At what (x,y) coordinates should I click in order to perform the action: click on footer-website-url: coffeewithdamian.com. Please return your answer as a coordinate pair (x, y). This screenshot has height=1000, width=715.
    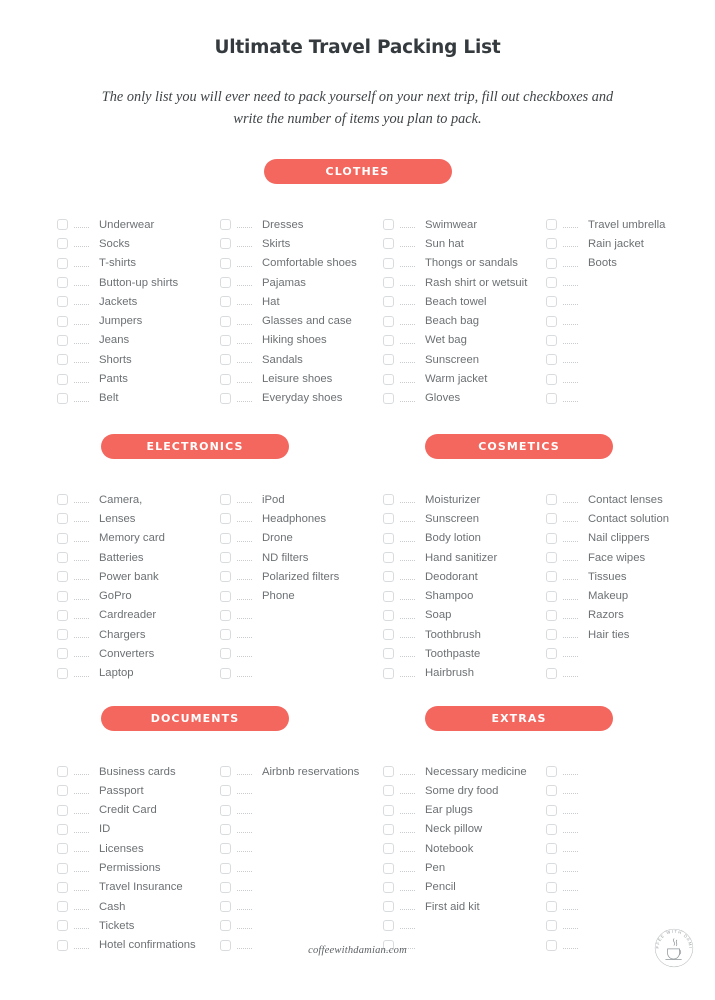
    Looking at the image, I should click on (357, 950).